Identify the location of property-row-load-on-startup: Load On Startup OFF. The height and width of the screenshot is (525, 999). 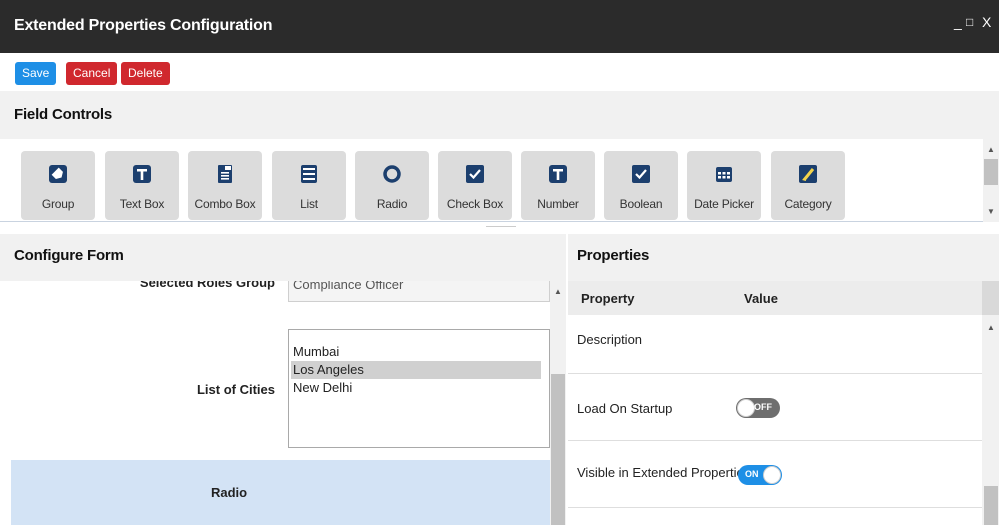
(775, 407).